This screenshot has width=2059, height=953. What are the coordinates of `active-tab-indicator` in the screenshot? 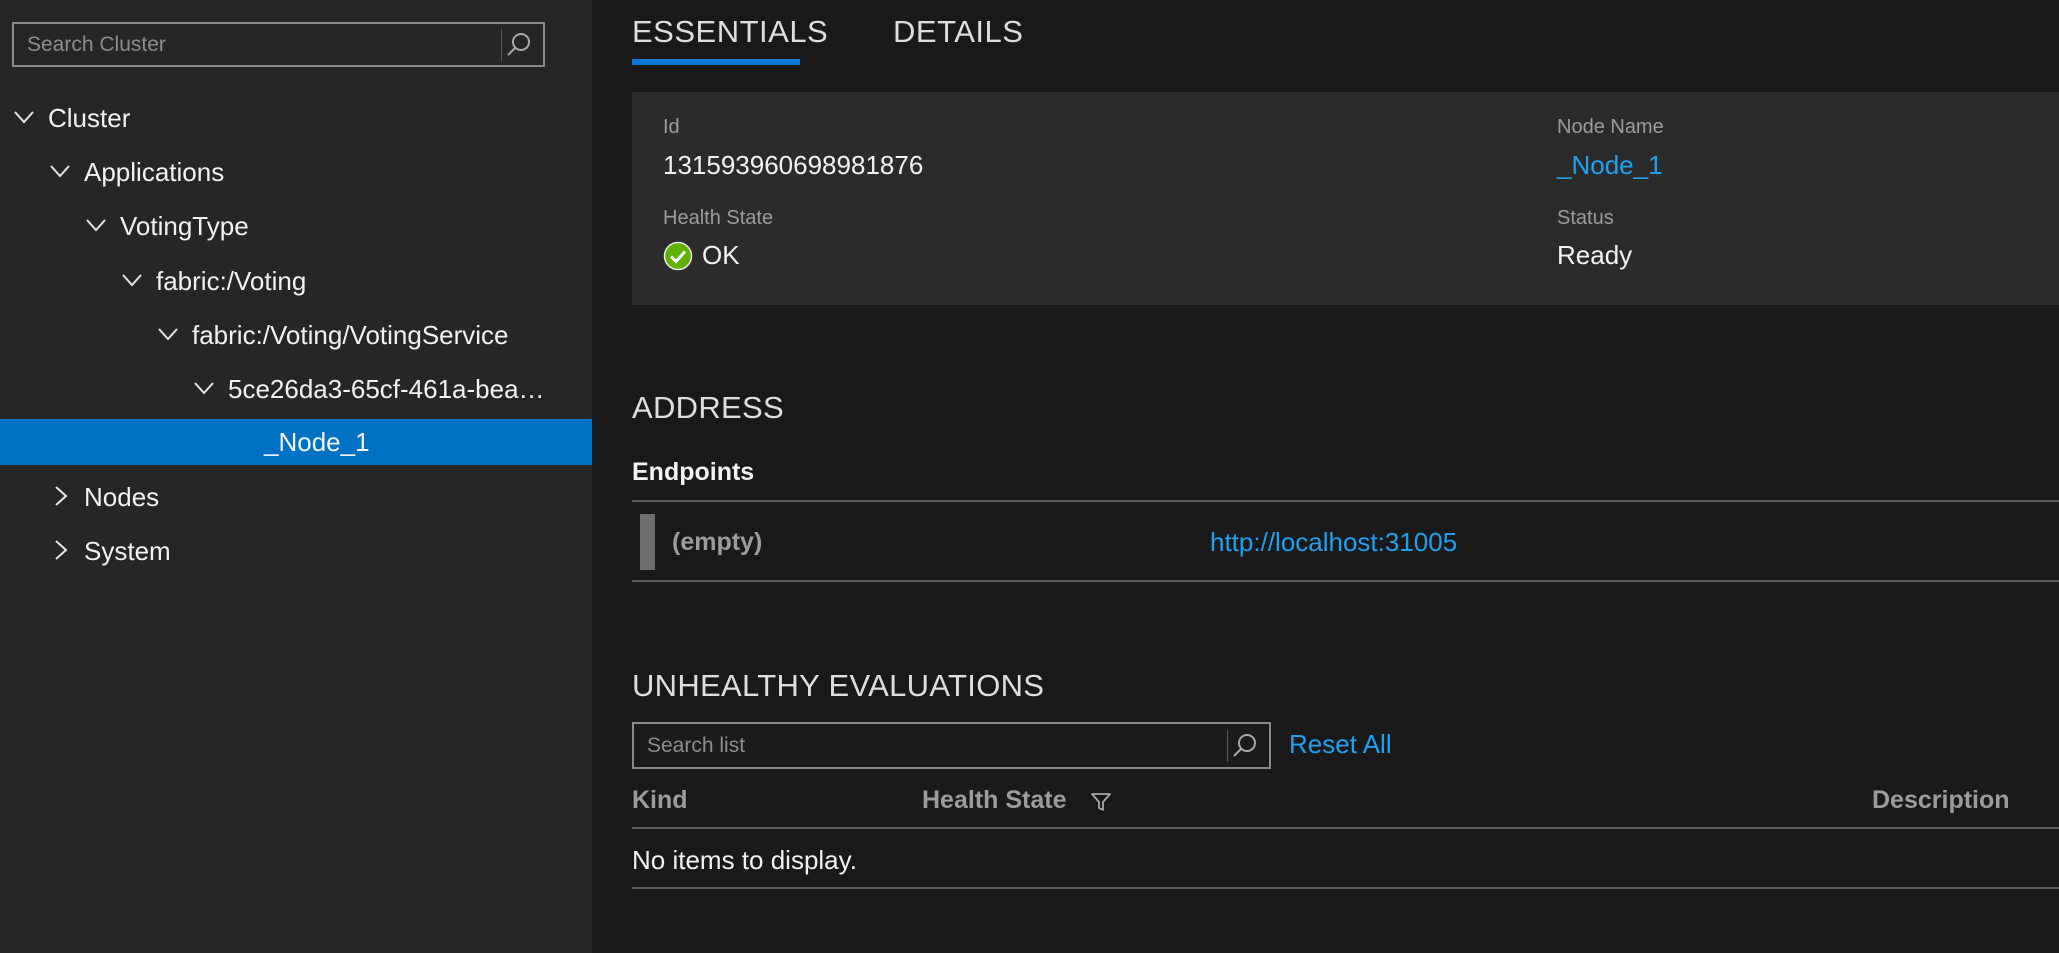 It's located at (716, 62).